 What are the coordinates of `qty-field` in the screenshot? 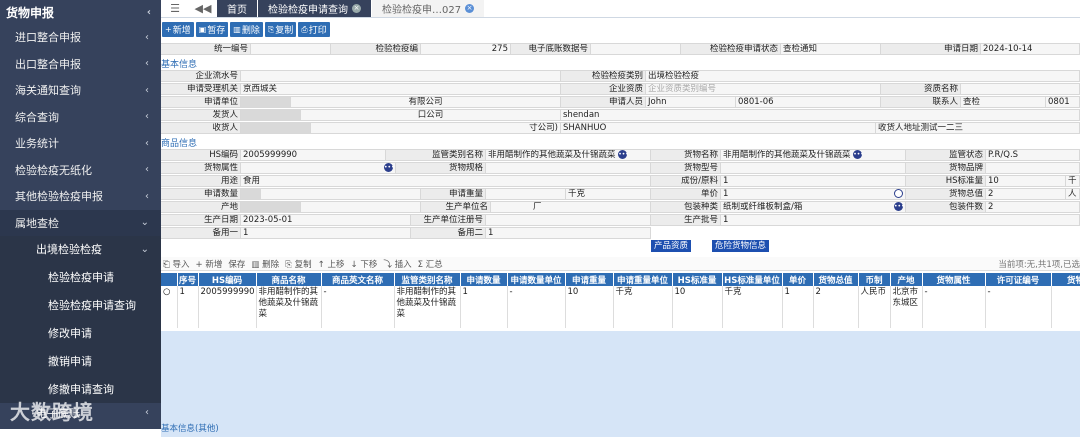 It's located at (341, 194).